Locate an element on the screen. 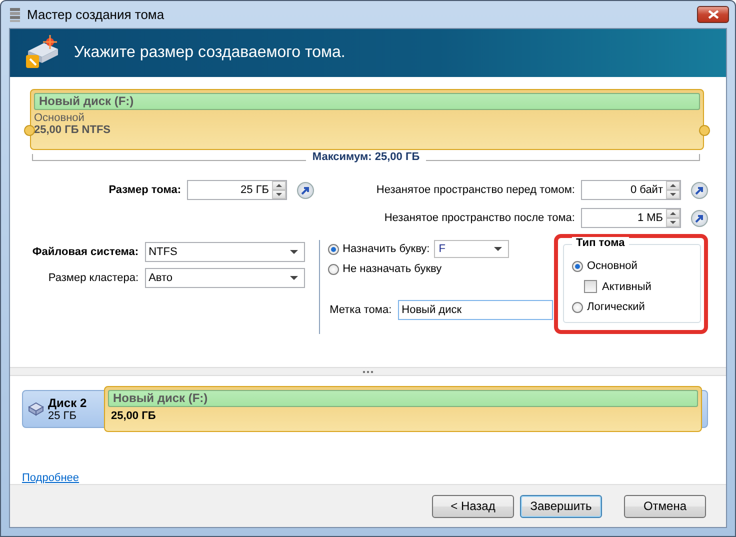 The height and width of the screenshot is (537, 736). free-after-label: Незанятое пространство после тома: is located at coordinates (479, 218).